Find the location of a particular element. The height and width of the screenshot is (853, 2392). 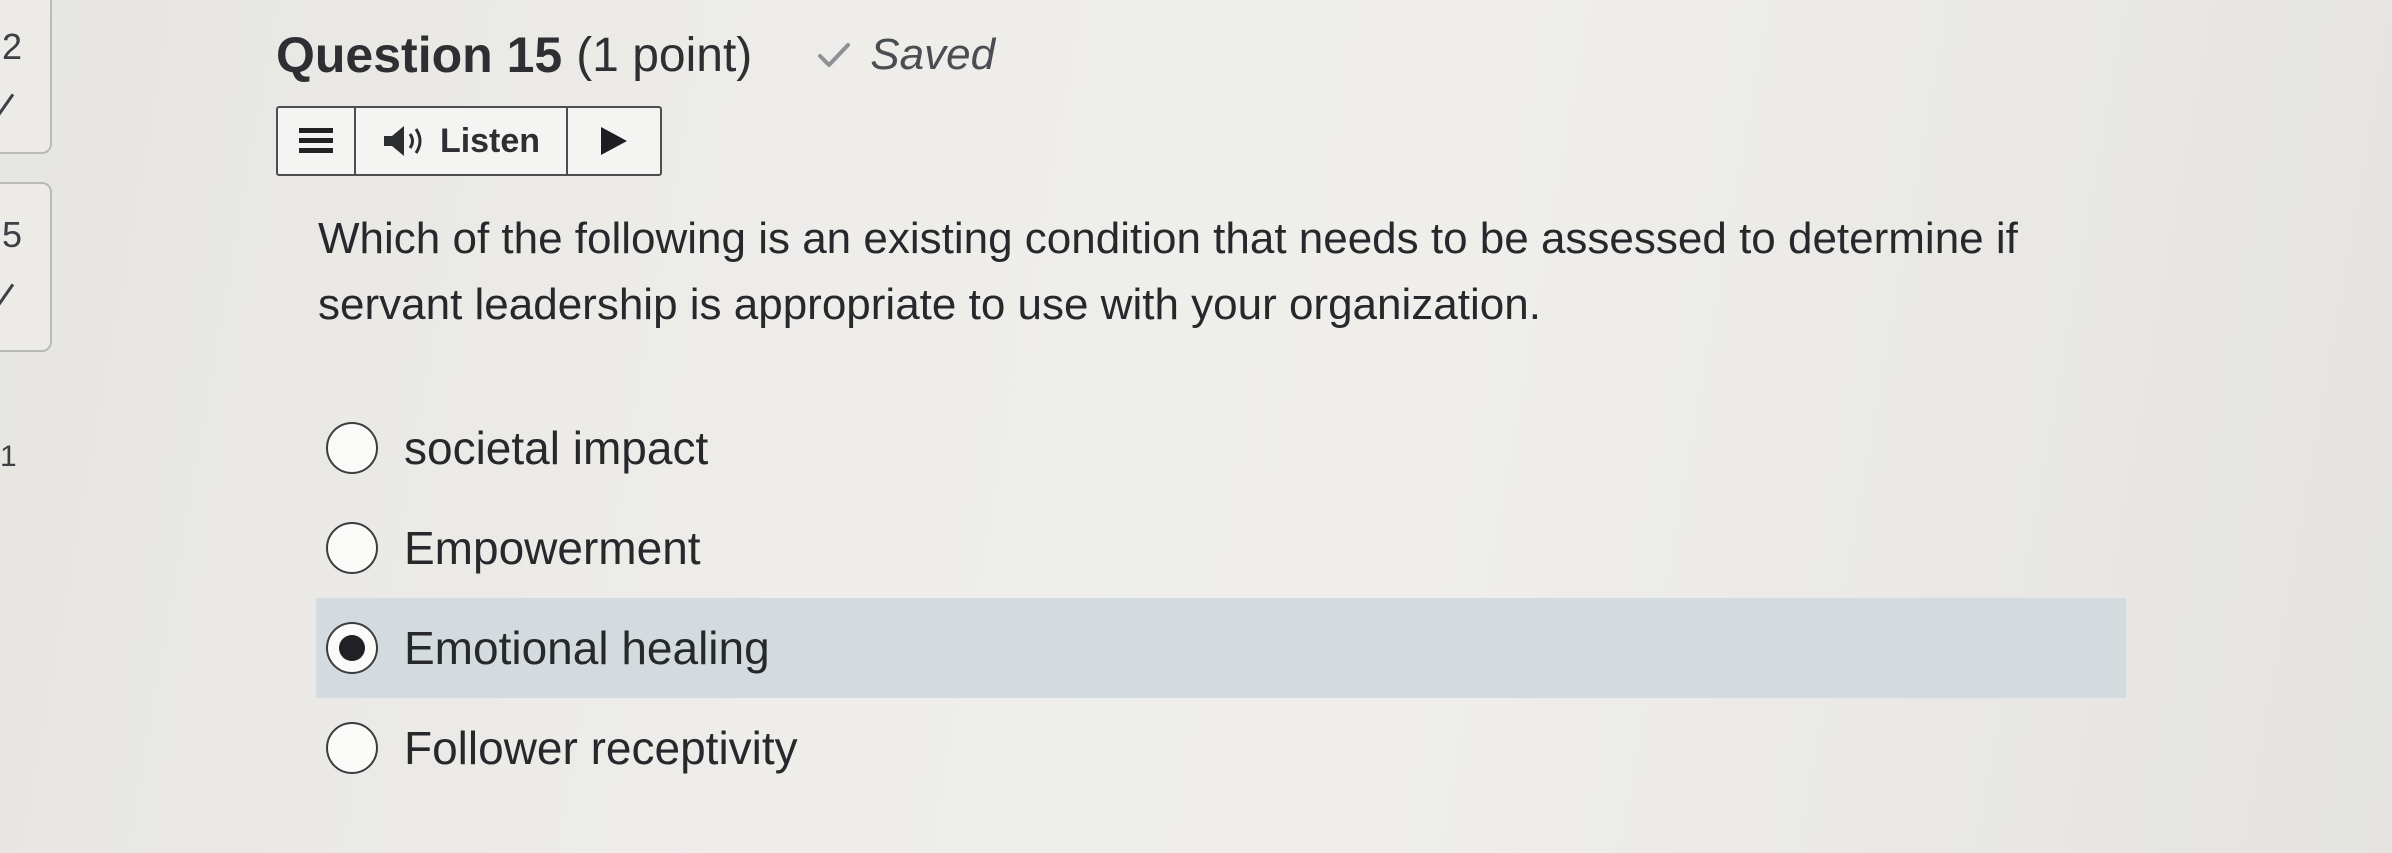

question-points: (1 point) is located at coordinates (664, 55).